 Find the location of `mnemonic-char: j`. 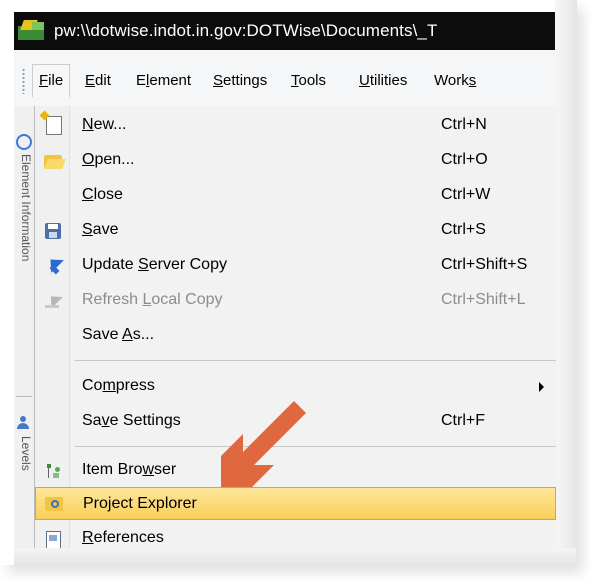

mnemonic-char: j is located at coordinates (109, 503).